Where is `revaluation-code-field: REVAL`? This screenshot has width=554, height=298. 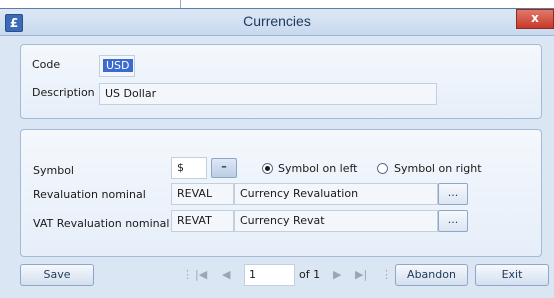
revaluation-code-field: REVAL is located at coordinates (202, 194).